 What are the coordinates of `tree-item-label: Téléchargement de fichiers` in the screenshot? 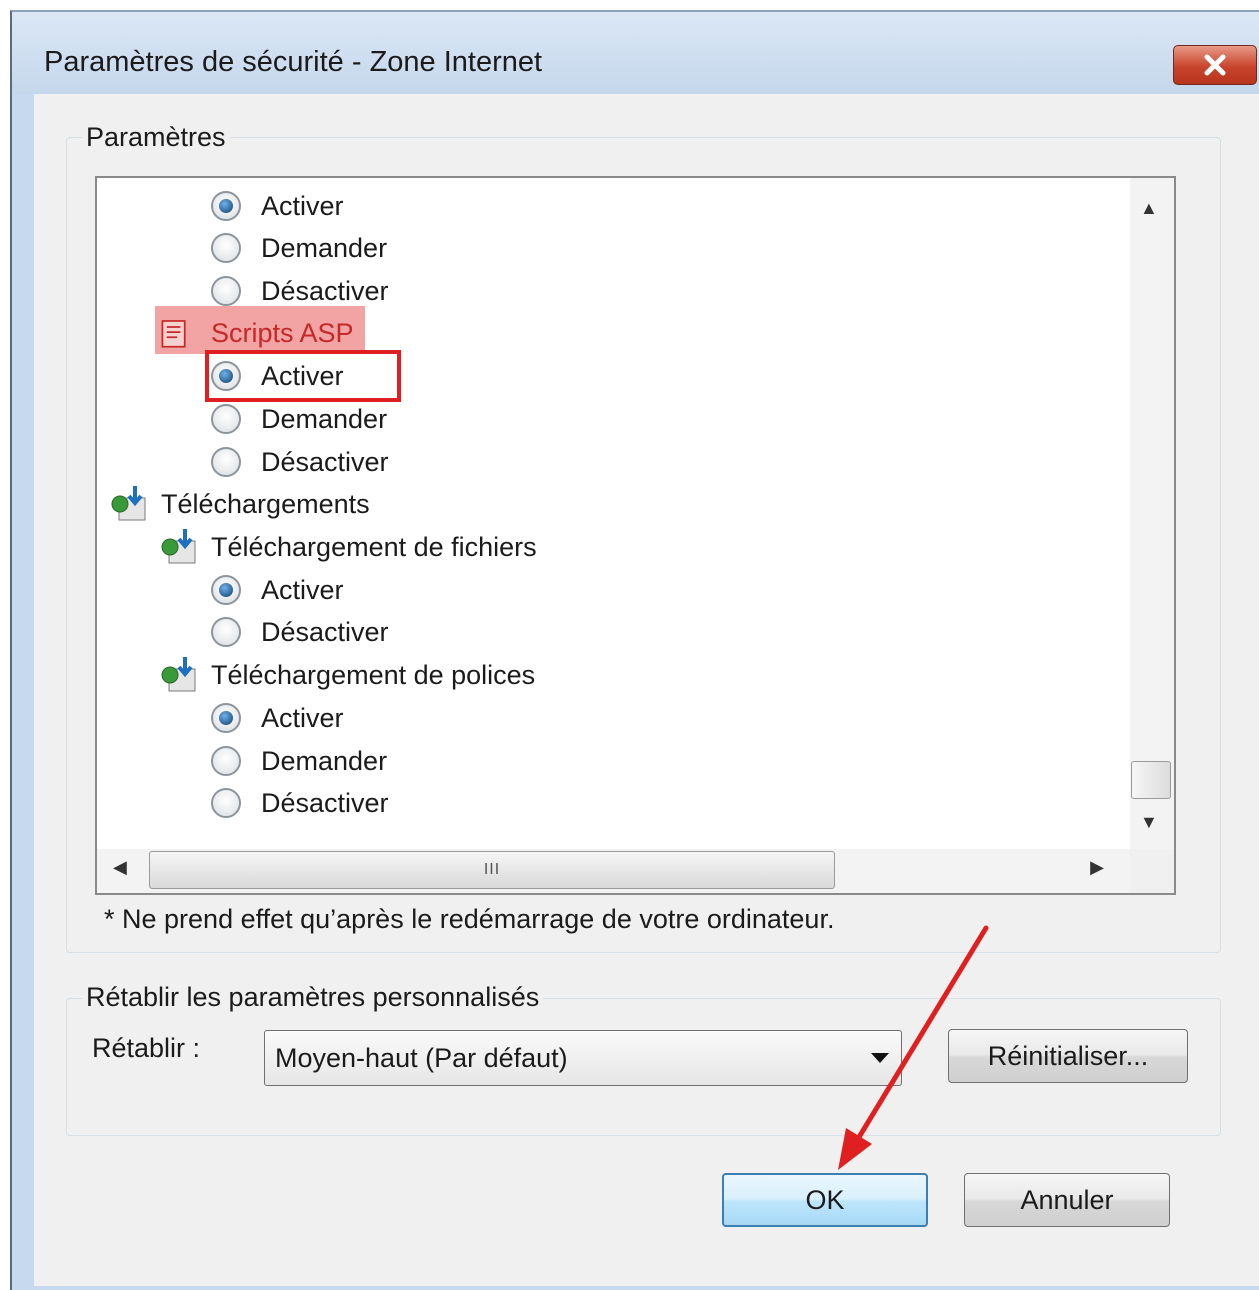 It's located at (374, 546).